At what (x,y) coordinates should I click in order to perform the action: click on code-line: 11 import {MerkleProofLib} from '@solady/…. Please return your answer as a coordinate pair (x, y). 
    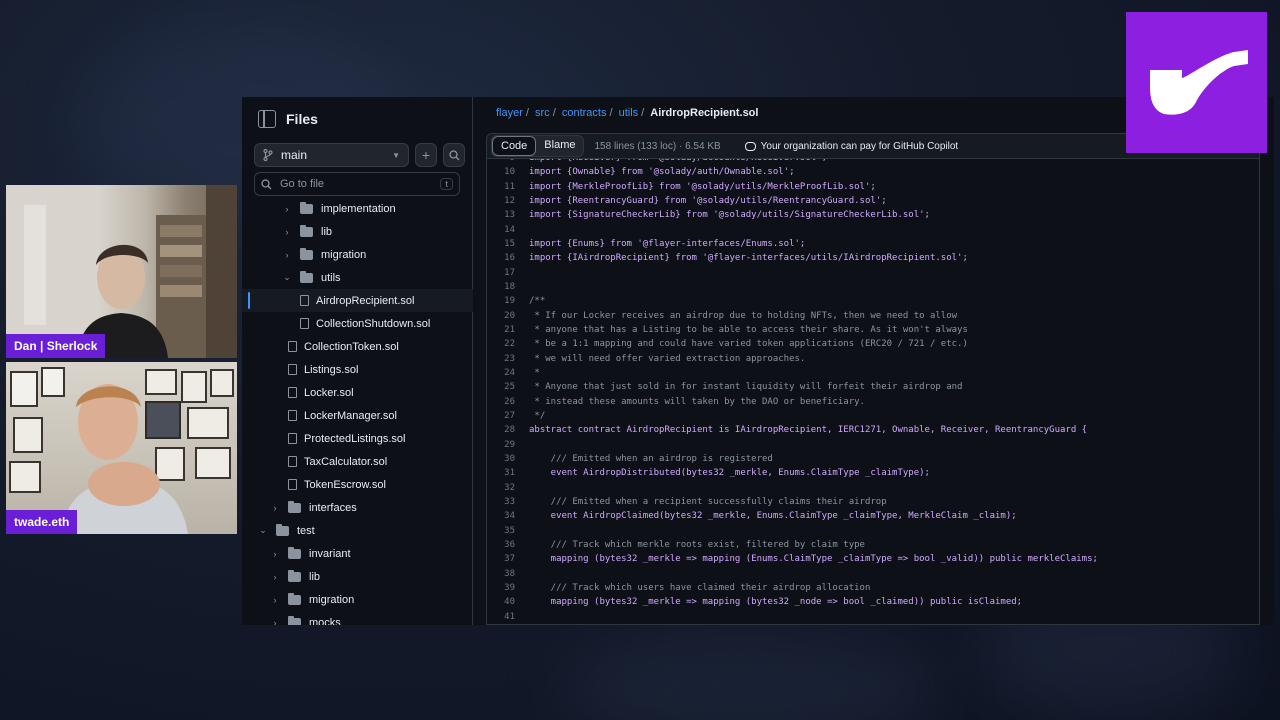
    Looking at the image, I should click on (873, 187).